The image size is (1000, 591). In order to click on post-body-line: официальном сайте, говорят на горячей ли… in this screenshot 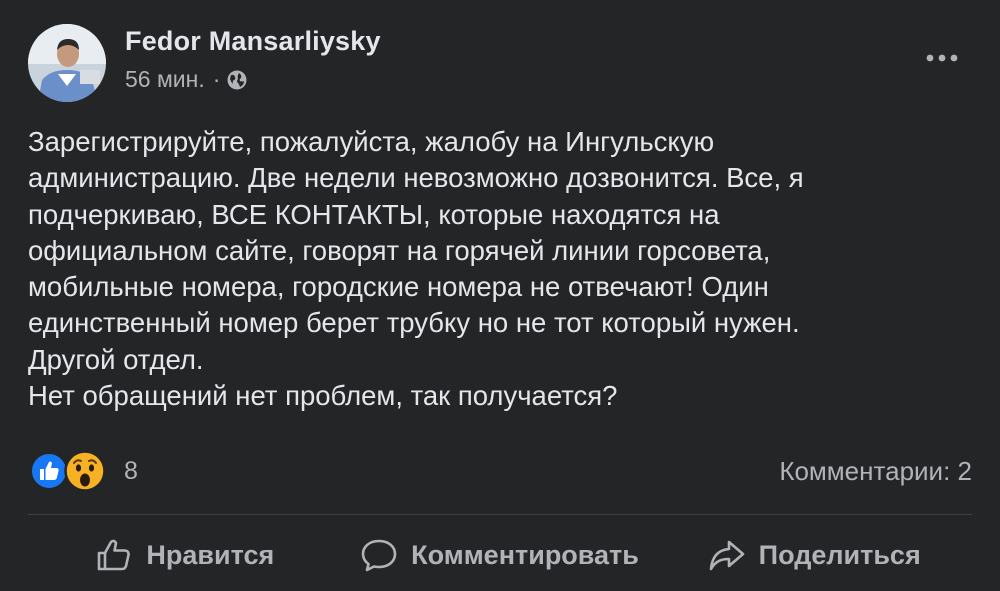, I will do `click(399, 250)`.